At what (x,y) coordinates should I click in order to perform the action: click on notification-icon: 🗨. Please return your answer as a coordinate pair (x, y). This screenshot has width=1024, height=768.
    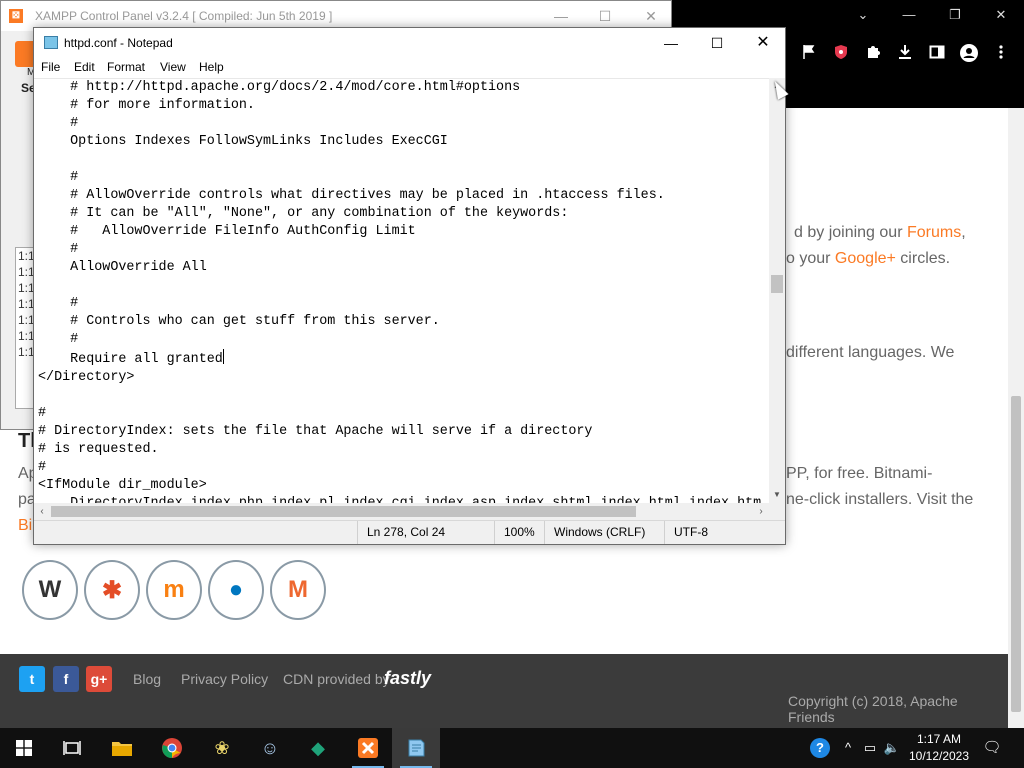
    Looking at the image, I should click on (992, 748).